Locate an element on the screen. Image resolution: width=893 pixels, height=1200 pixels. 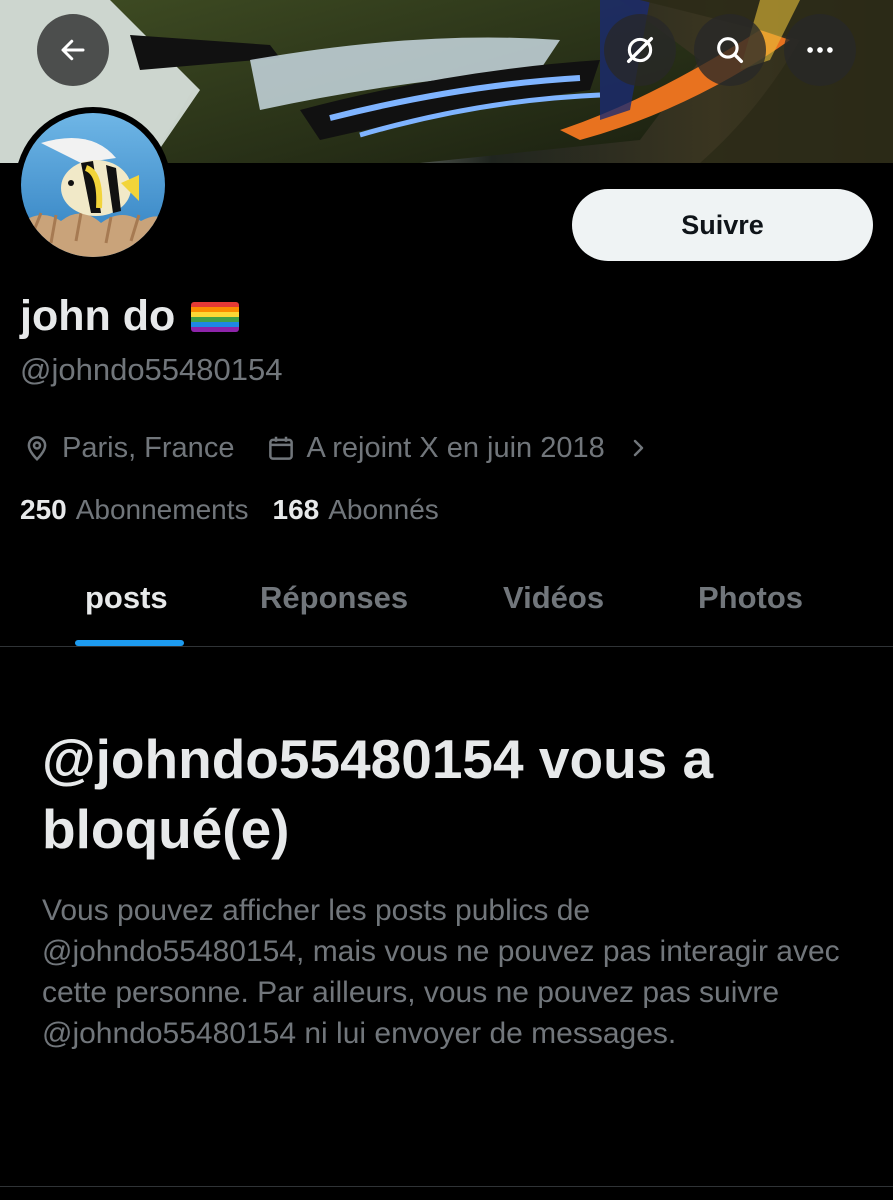
profile-handle: @johndo55480154 is located at coordinates (151, 369).